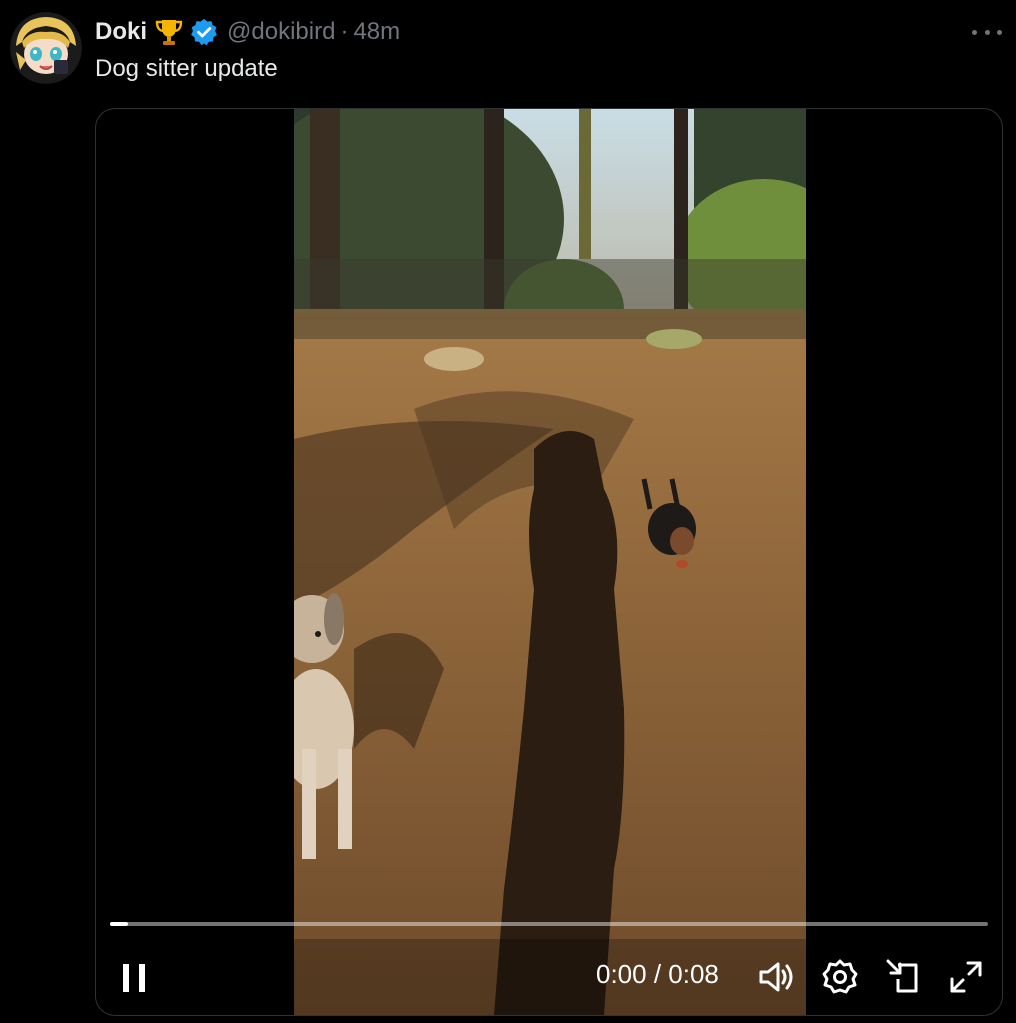 The image size is (1016, 1023). I want to click on avatar, so click(46, 48).